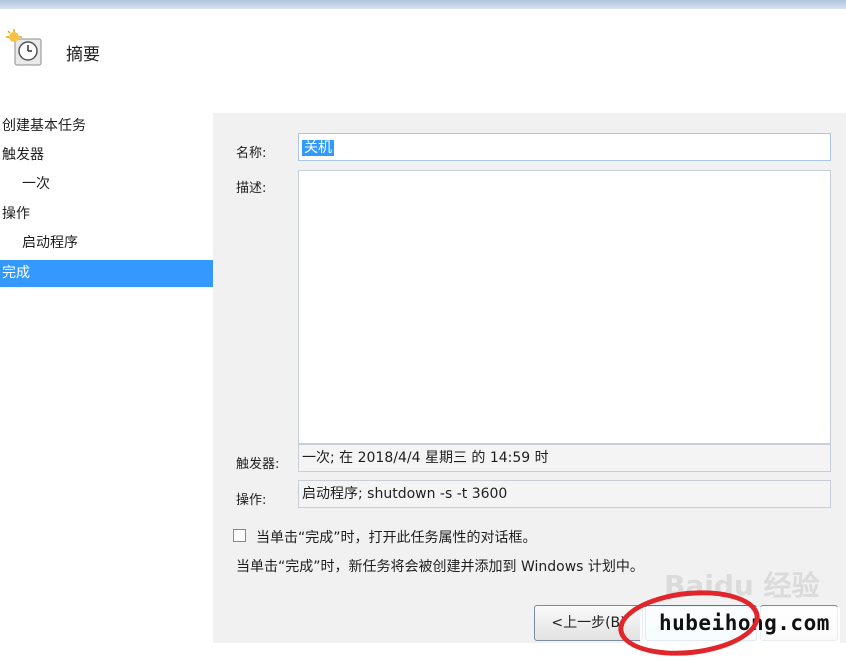 The width and height of the screenshot is (846, 662). I want to click on open-properties-label: 当单击“完成”时，打开此任务属性的对话框。, so click(396, 537).